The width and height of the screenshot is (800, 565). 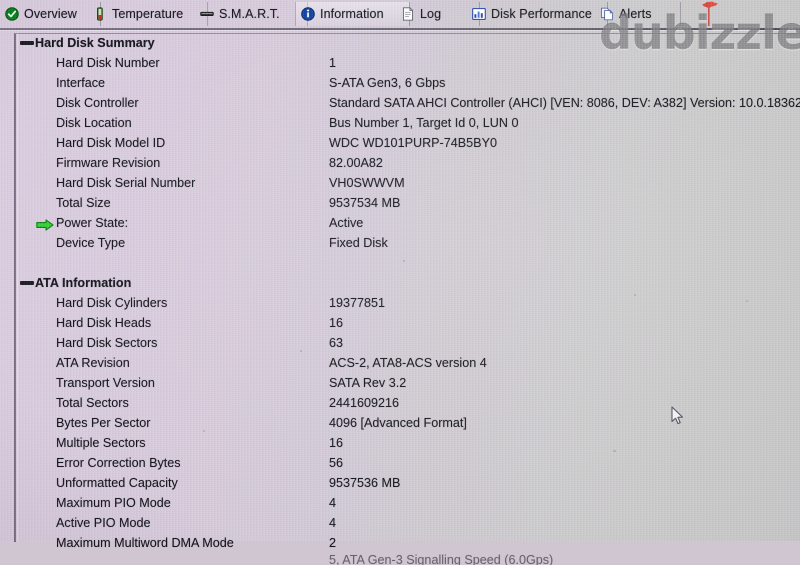 I want to click on info-row-label: Device Type, so click(x=91, y=243).